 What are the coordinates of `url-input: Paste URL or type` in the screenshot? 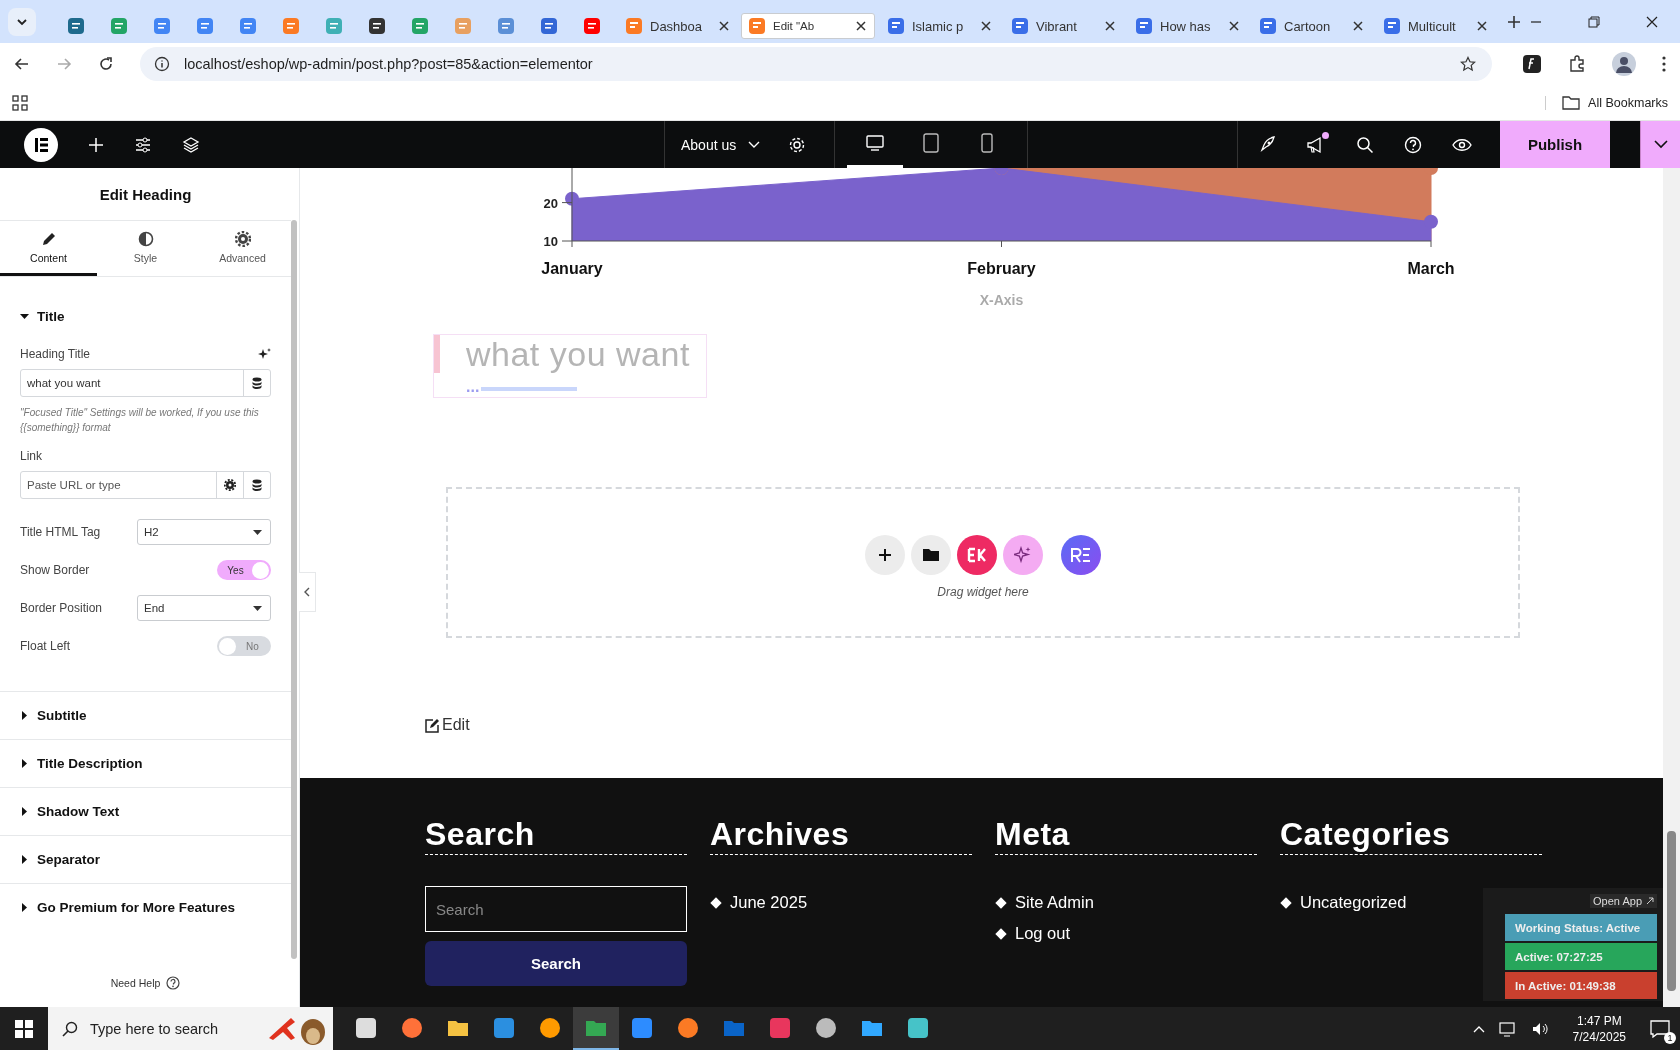 It's located at (118, 485).